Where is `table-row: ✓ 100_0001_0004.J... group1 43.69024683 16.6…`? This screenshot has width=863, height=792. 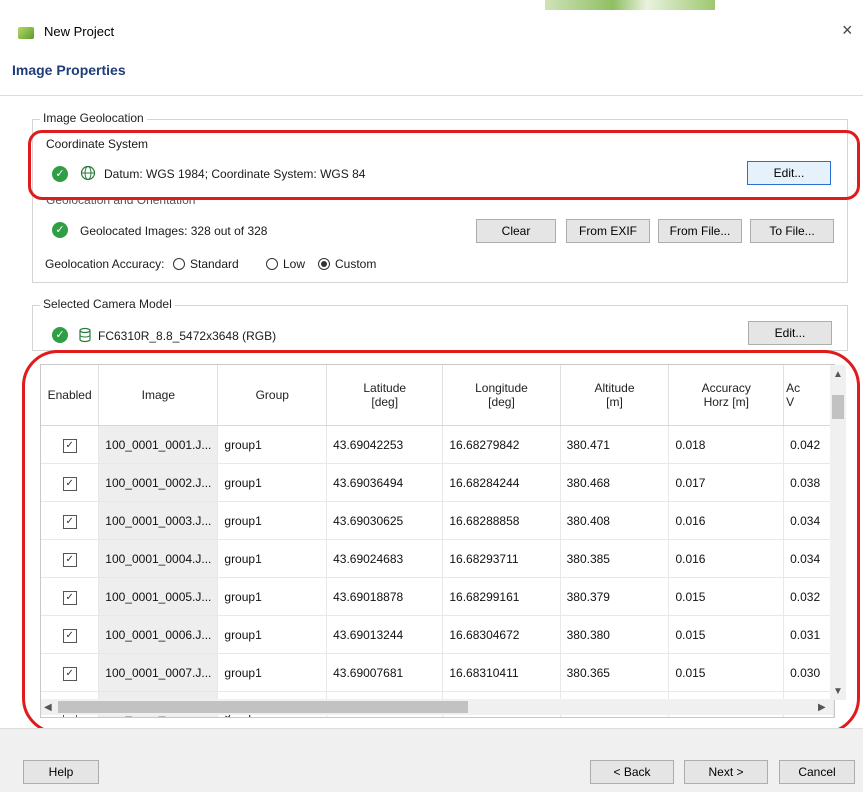
table-row: ✓ 100_0001_0004.J... group1 43.69024683 16.6… is located at coordinates (437, 558).